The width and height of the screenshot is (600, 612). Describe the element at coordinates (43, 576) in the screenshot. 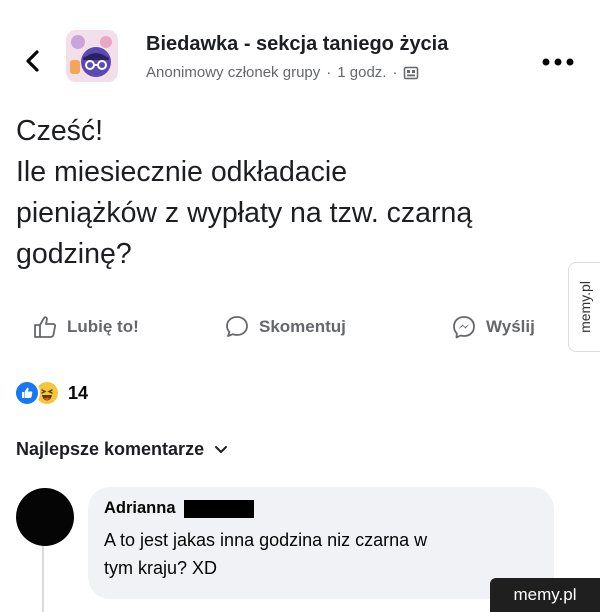

I see `thread-line` at that location.